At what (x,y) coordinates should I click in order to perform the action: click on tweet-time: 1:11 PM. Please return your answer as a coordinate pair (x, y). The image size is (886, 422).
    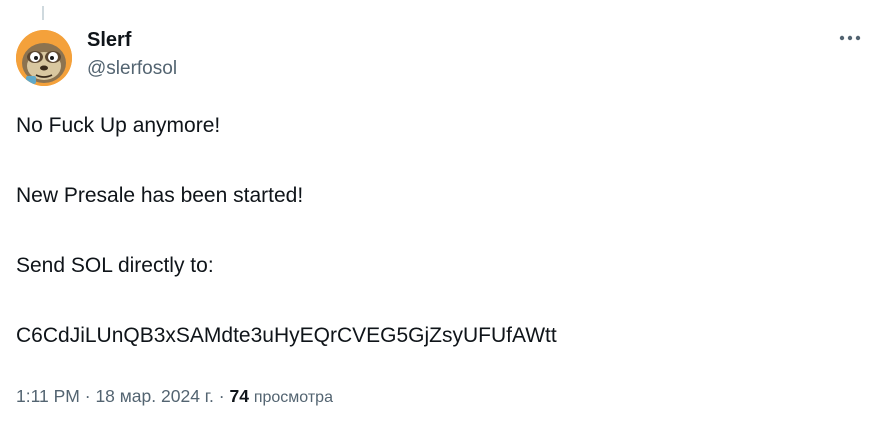
    Looking at the image, I should click on (48, 396).